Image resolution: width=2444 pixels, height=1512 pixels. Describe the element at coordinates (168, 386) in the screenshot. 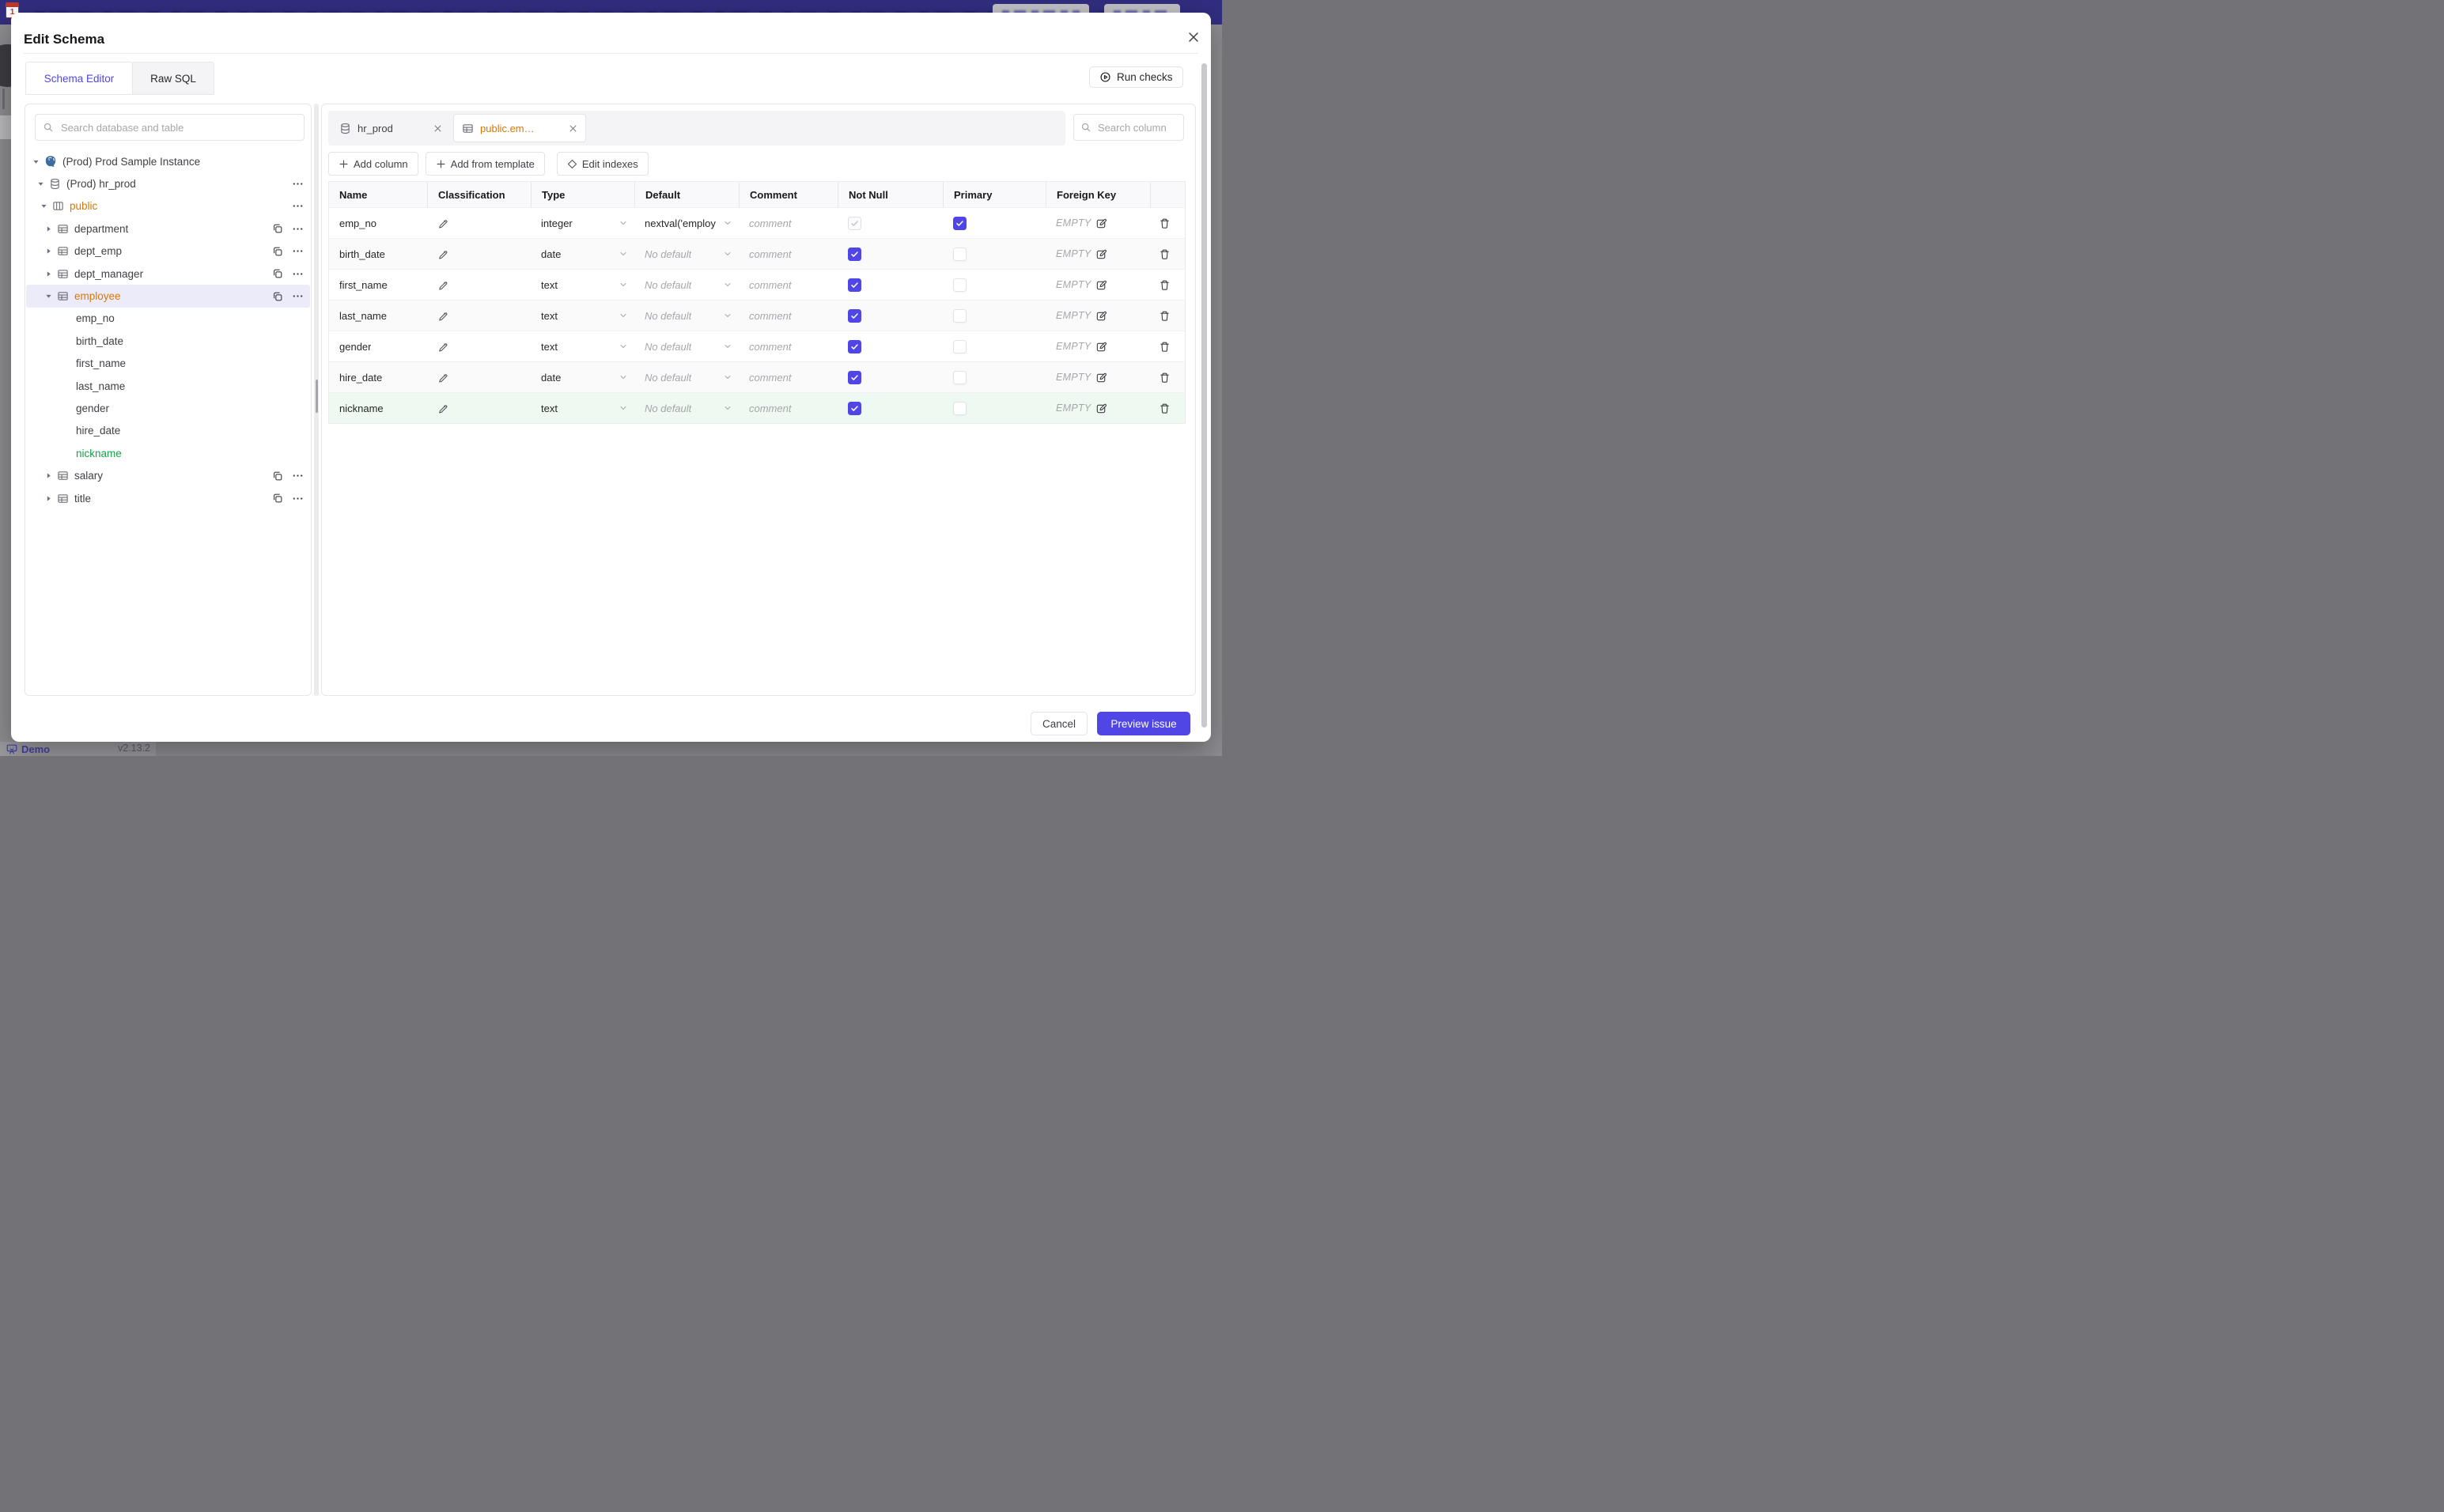

I see `tree-item-last_name: last_name` at that location.